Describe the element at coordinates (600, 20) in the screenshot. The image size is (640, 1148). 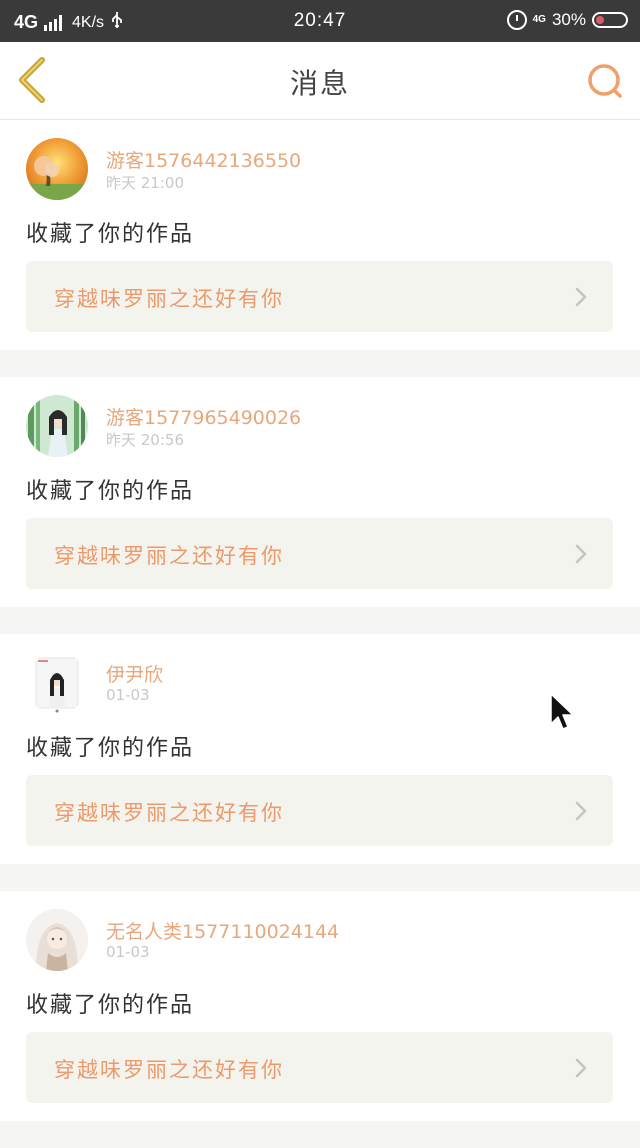
I see `battery-level` at that location.